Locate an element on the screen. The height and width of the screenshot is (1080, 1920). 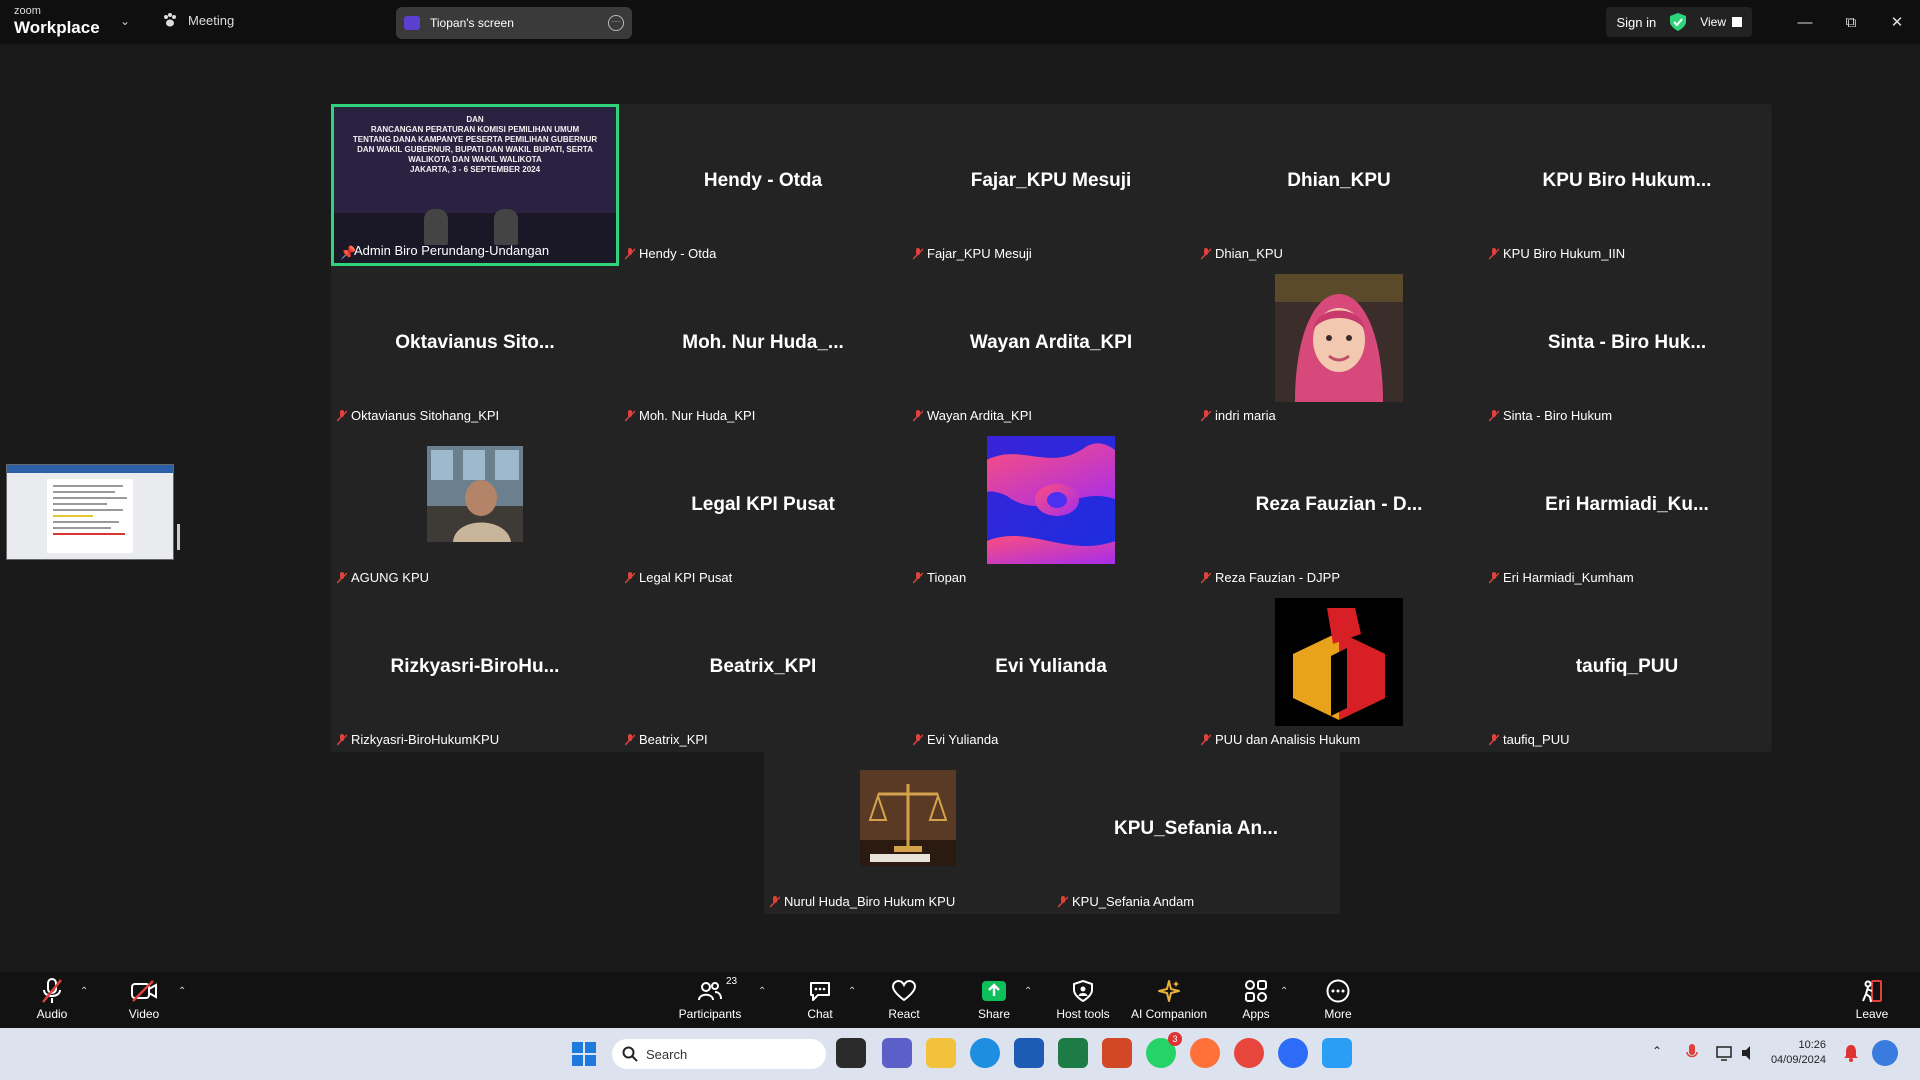
participant-tile: indri maria is located at coordinates (1339, 347).